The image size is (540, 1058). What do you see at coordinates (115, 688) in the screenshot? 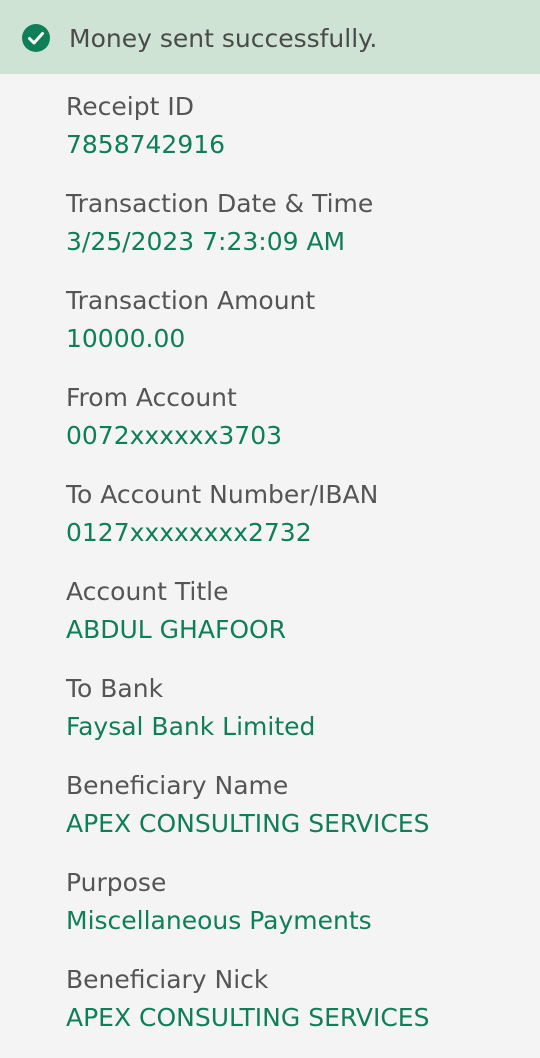
I see `field-label: To Bank` at bounding box center [115, 688].